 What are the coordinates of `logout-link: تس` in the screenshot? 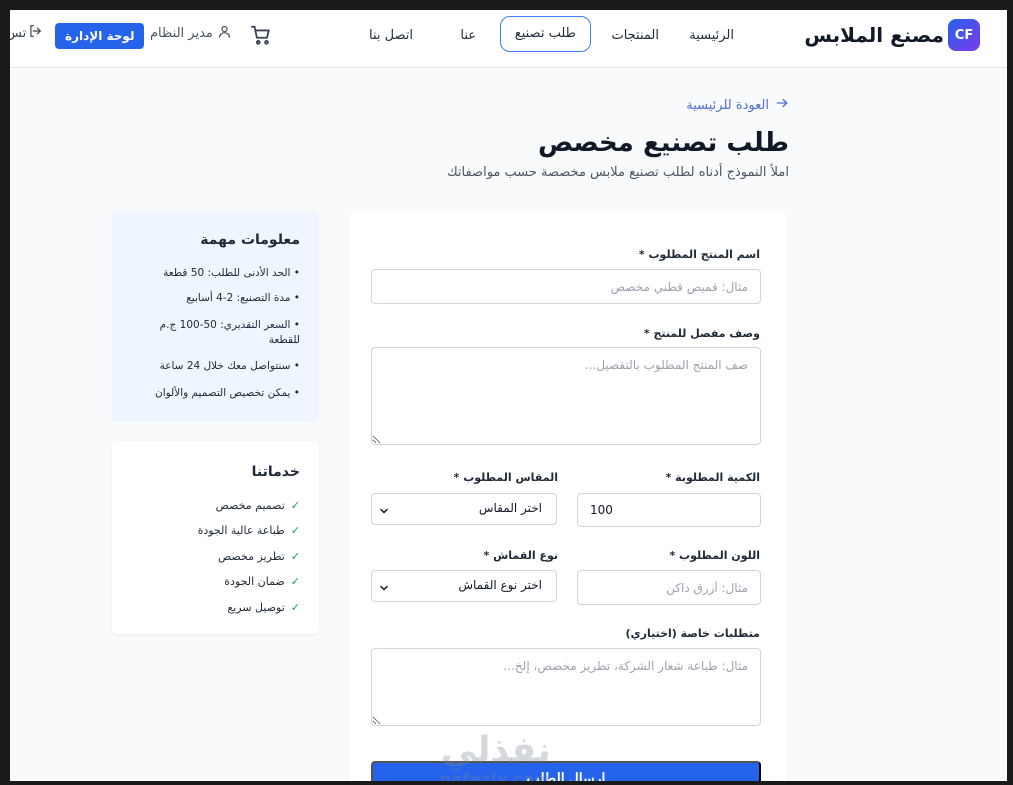 It's located at (26, 33).